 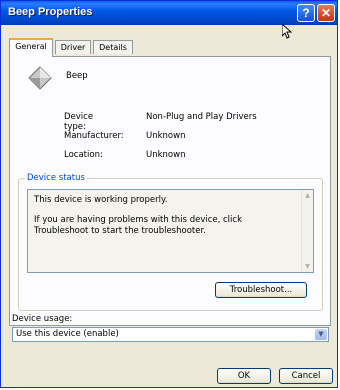 I want to click on chevron-down-icon: ▼, so click(x=321, y=334).